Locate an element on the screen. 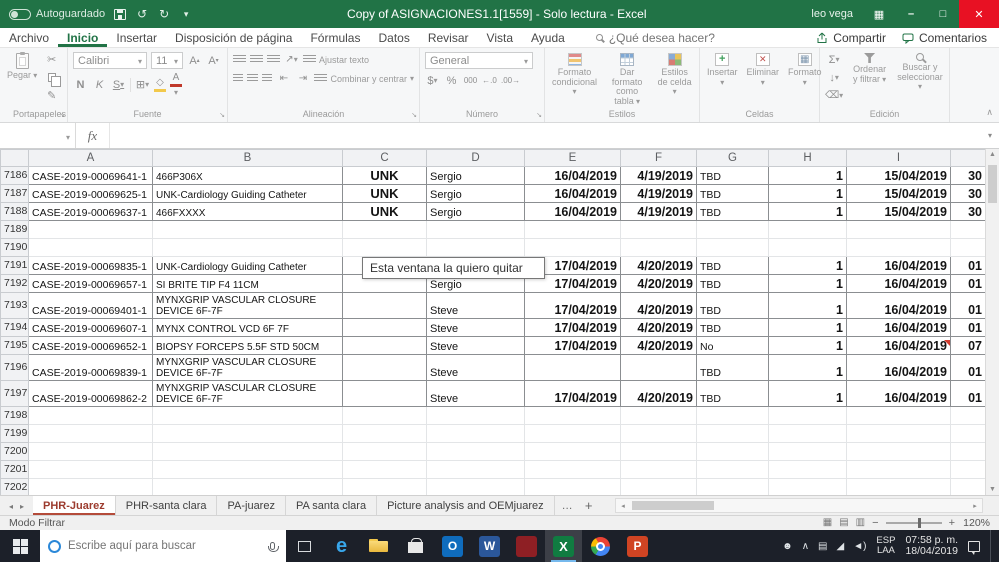 Image resolution: width=999 pixels, height=562 pixels. start-button is located at coordinates (20, 546).